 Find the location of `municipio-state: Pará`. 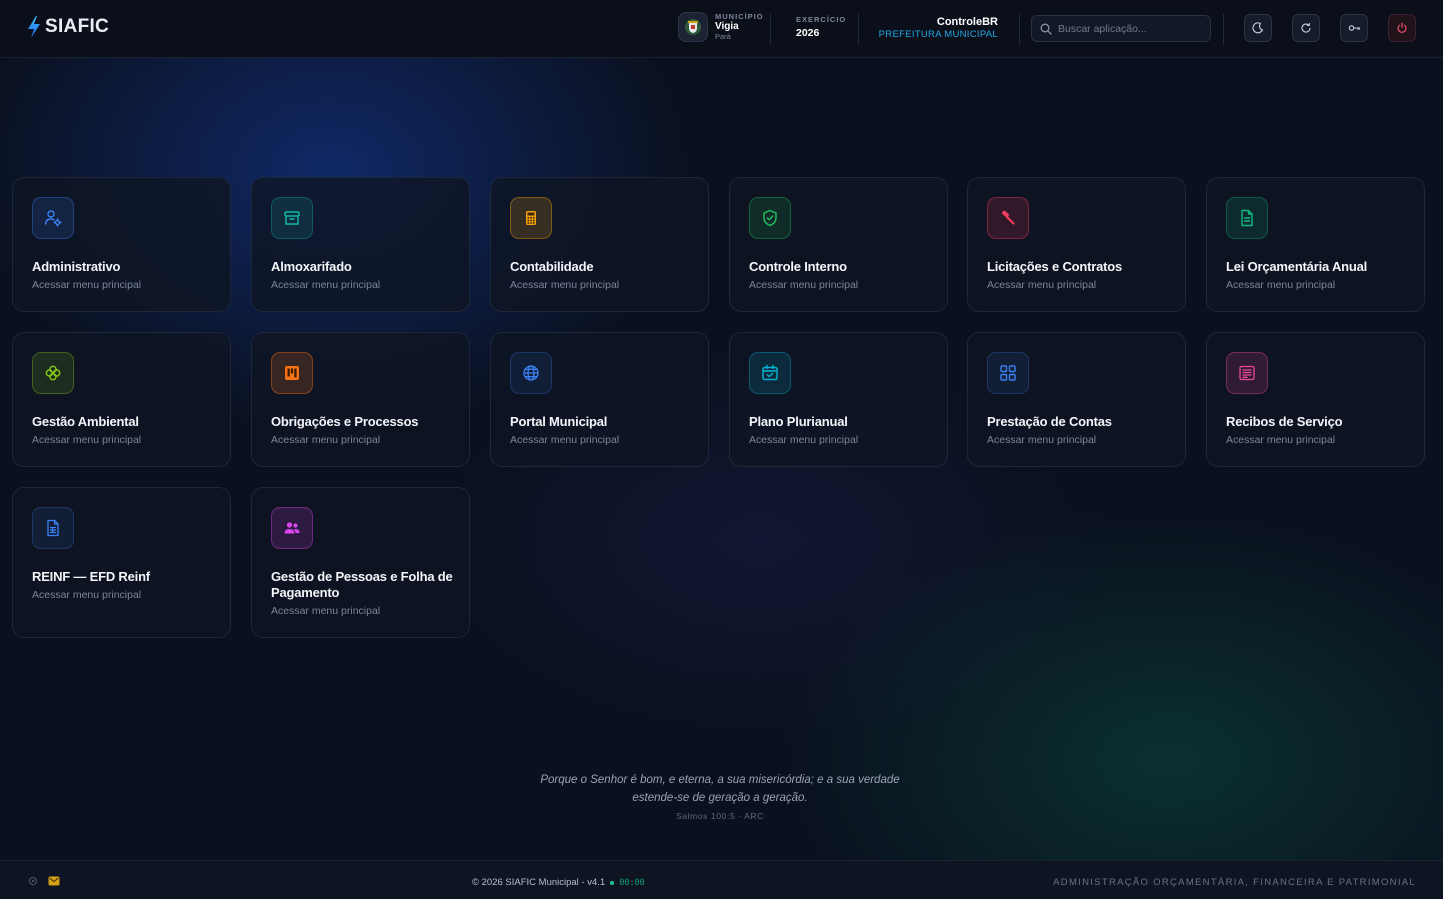

municipio-state: Pará is located at coordinates (723, 36).